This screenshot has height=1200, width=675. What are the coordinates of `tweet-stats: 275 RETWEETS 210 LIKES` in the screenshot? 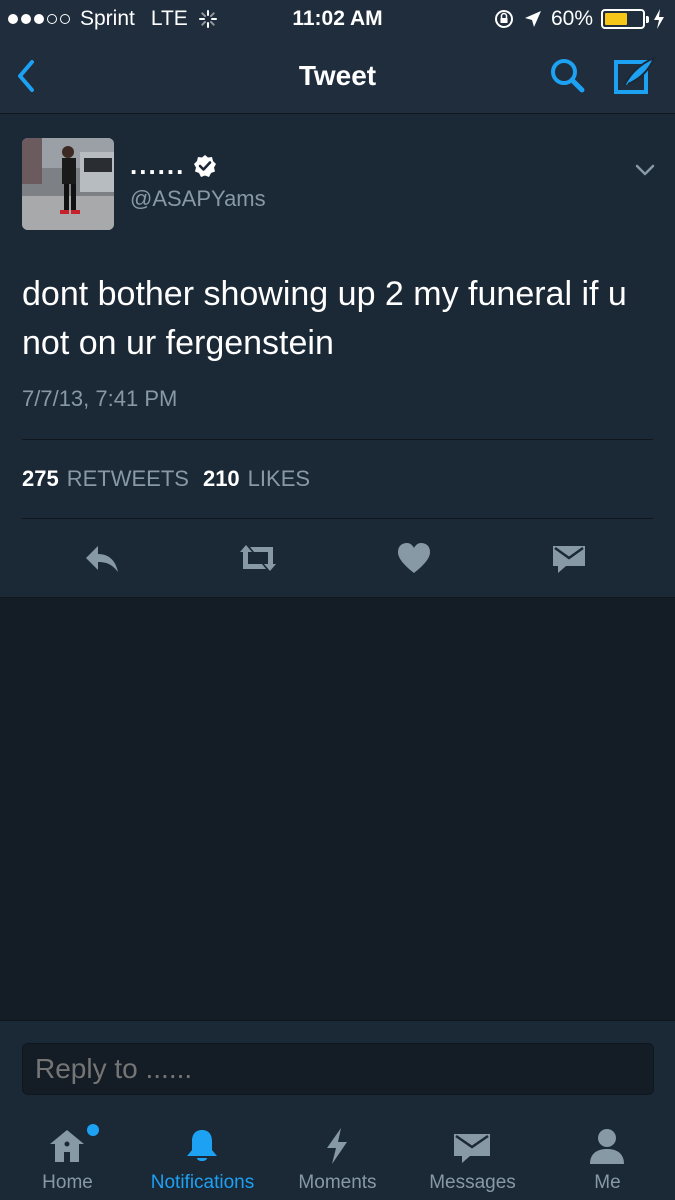 It's located at (166, 479).